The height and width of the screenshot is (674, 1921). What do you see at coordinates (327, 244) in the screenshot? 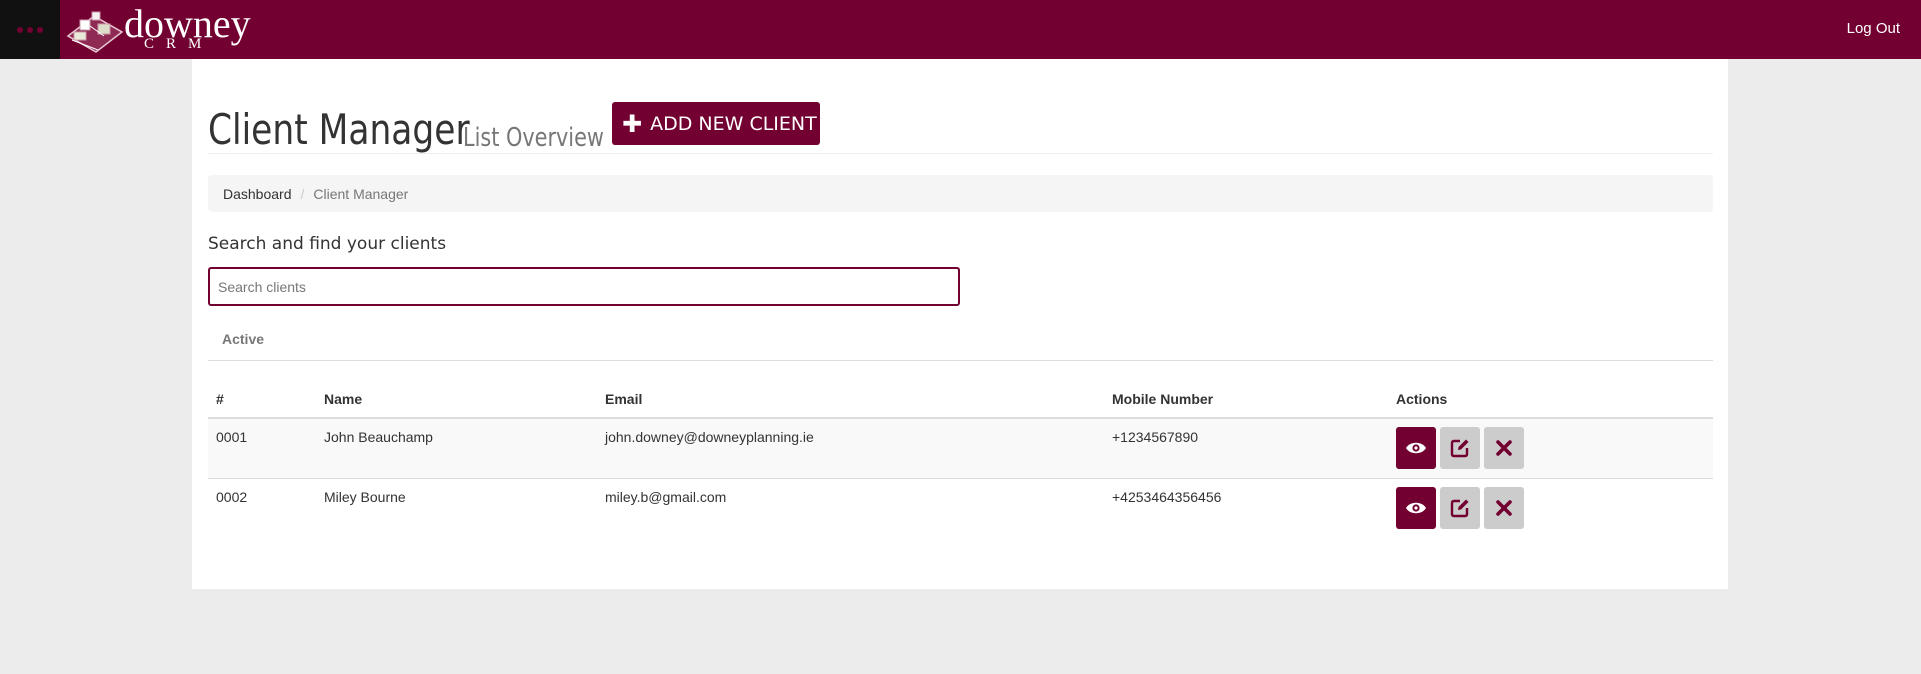
I see `search-label: Search and find your clients` at bounding box center [327, 244].